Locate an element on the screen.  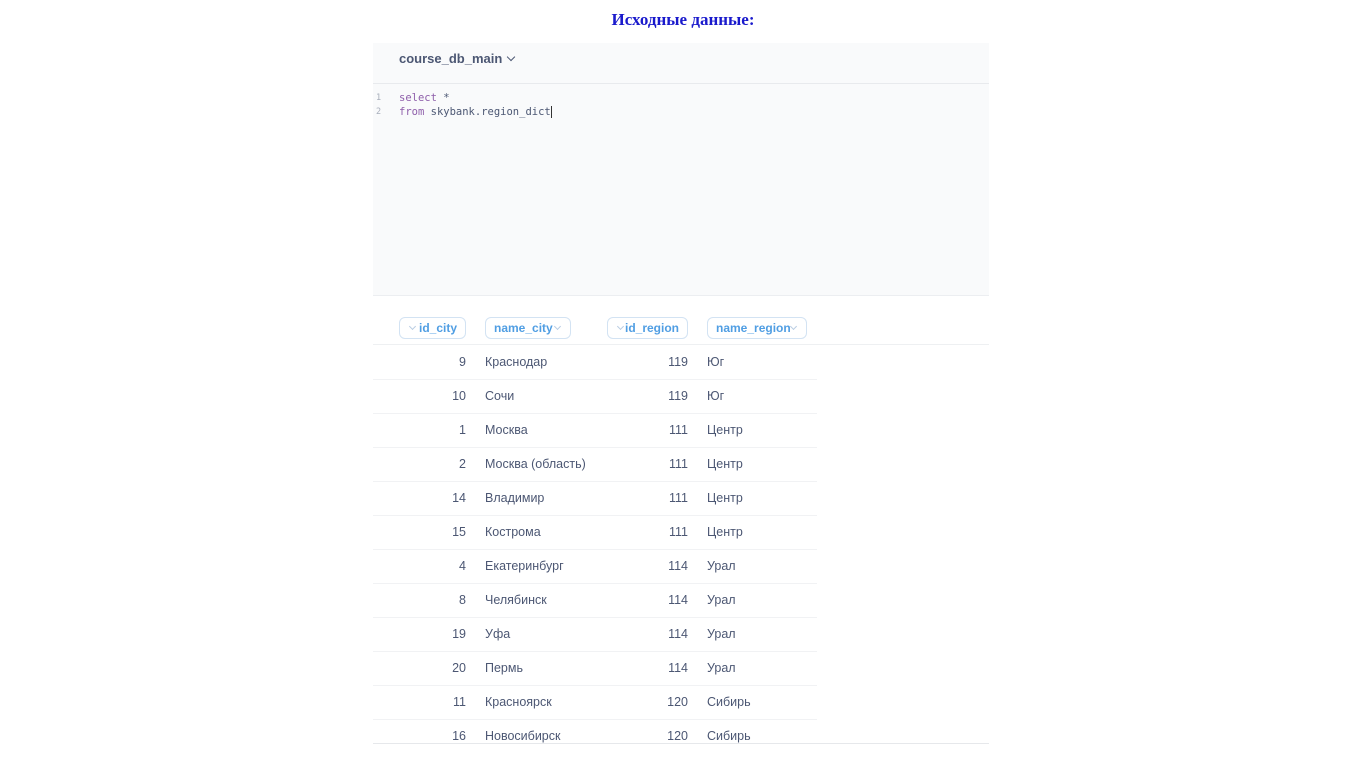
table-cell-id-city: 2 is located at coordinates (432, 464).